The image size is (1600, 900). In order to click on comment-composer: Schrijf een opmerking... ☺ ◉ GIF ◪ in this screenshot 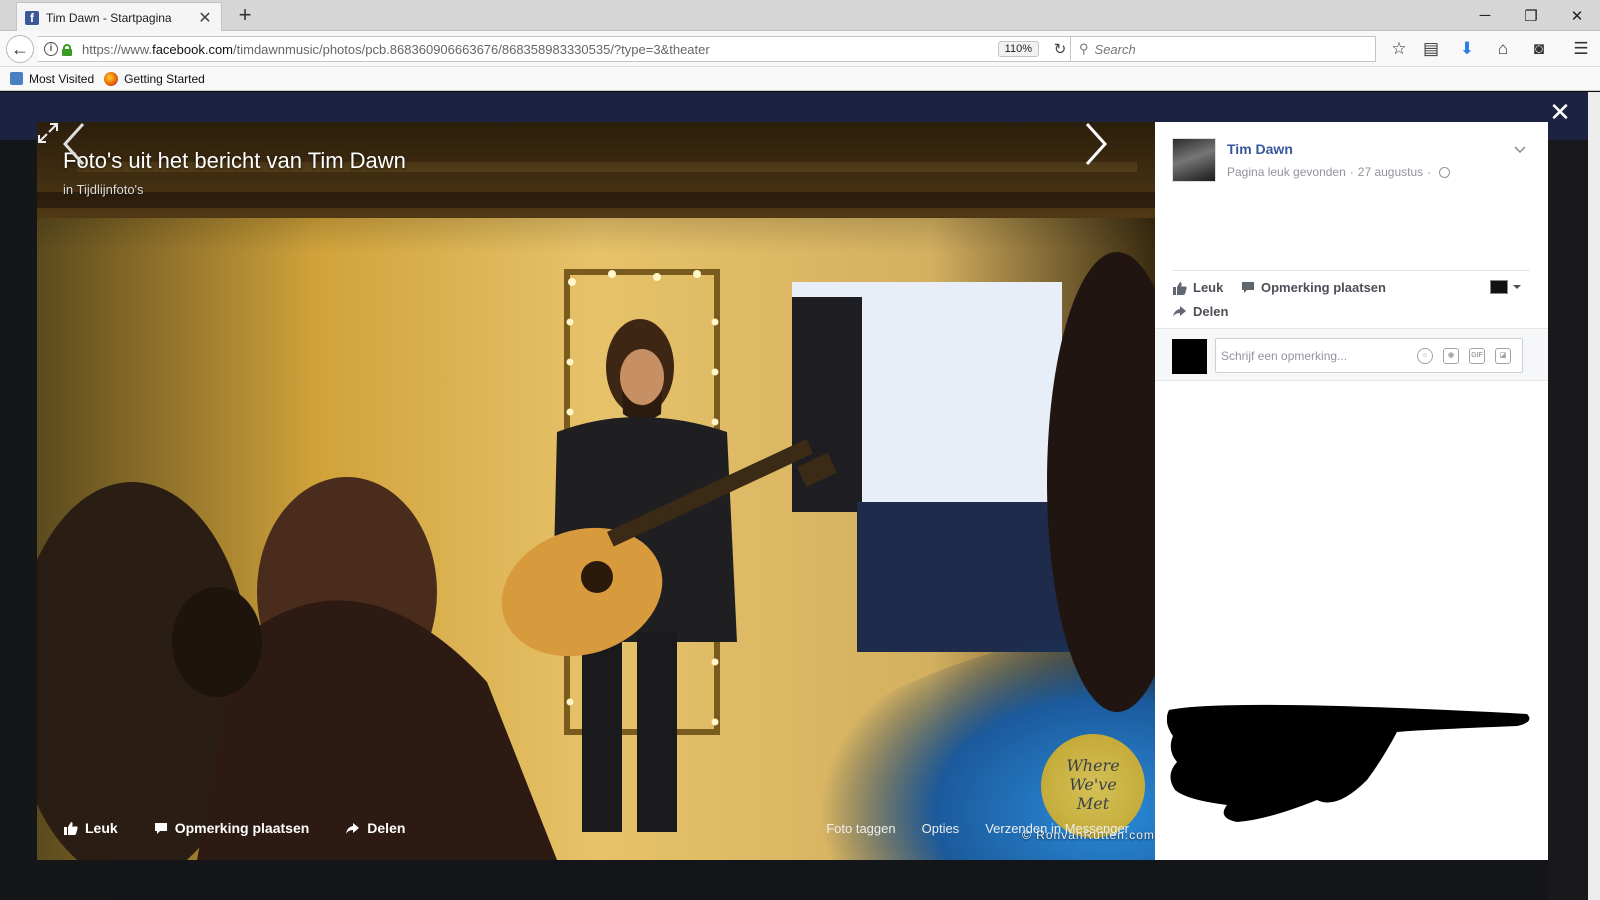, I will do `click(1351, 355)`.